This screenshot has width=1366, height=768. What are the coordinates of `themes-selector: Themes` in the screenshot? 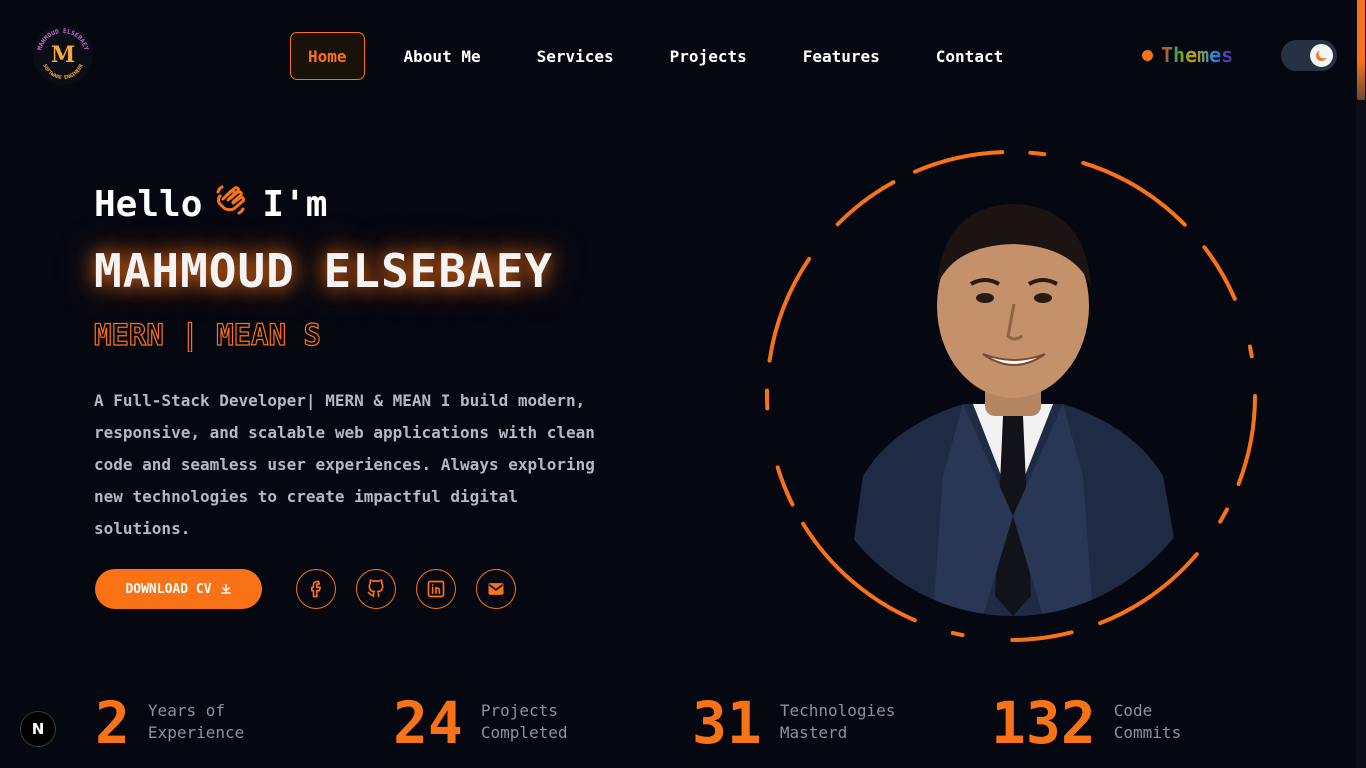 It's located at (1187, 55).